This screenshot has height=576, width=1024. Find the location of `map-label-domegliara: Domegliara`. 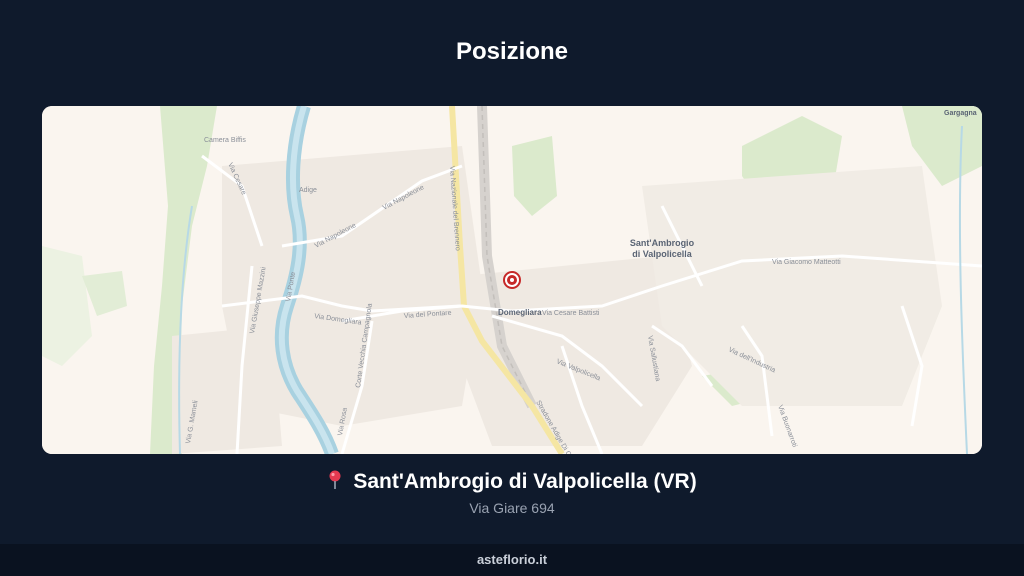

map-label-domegliara: Domegliara is located at coordinates (520, 312).